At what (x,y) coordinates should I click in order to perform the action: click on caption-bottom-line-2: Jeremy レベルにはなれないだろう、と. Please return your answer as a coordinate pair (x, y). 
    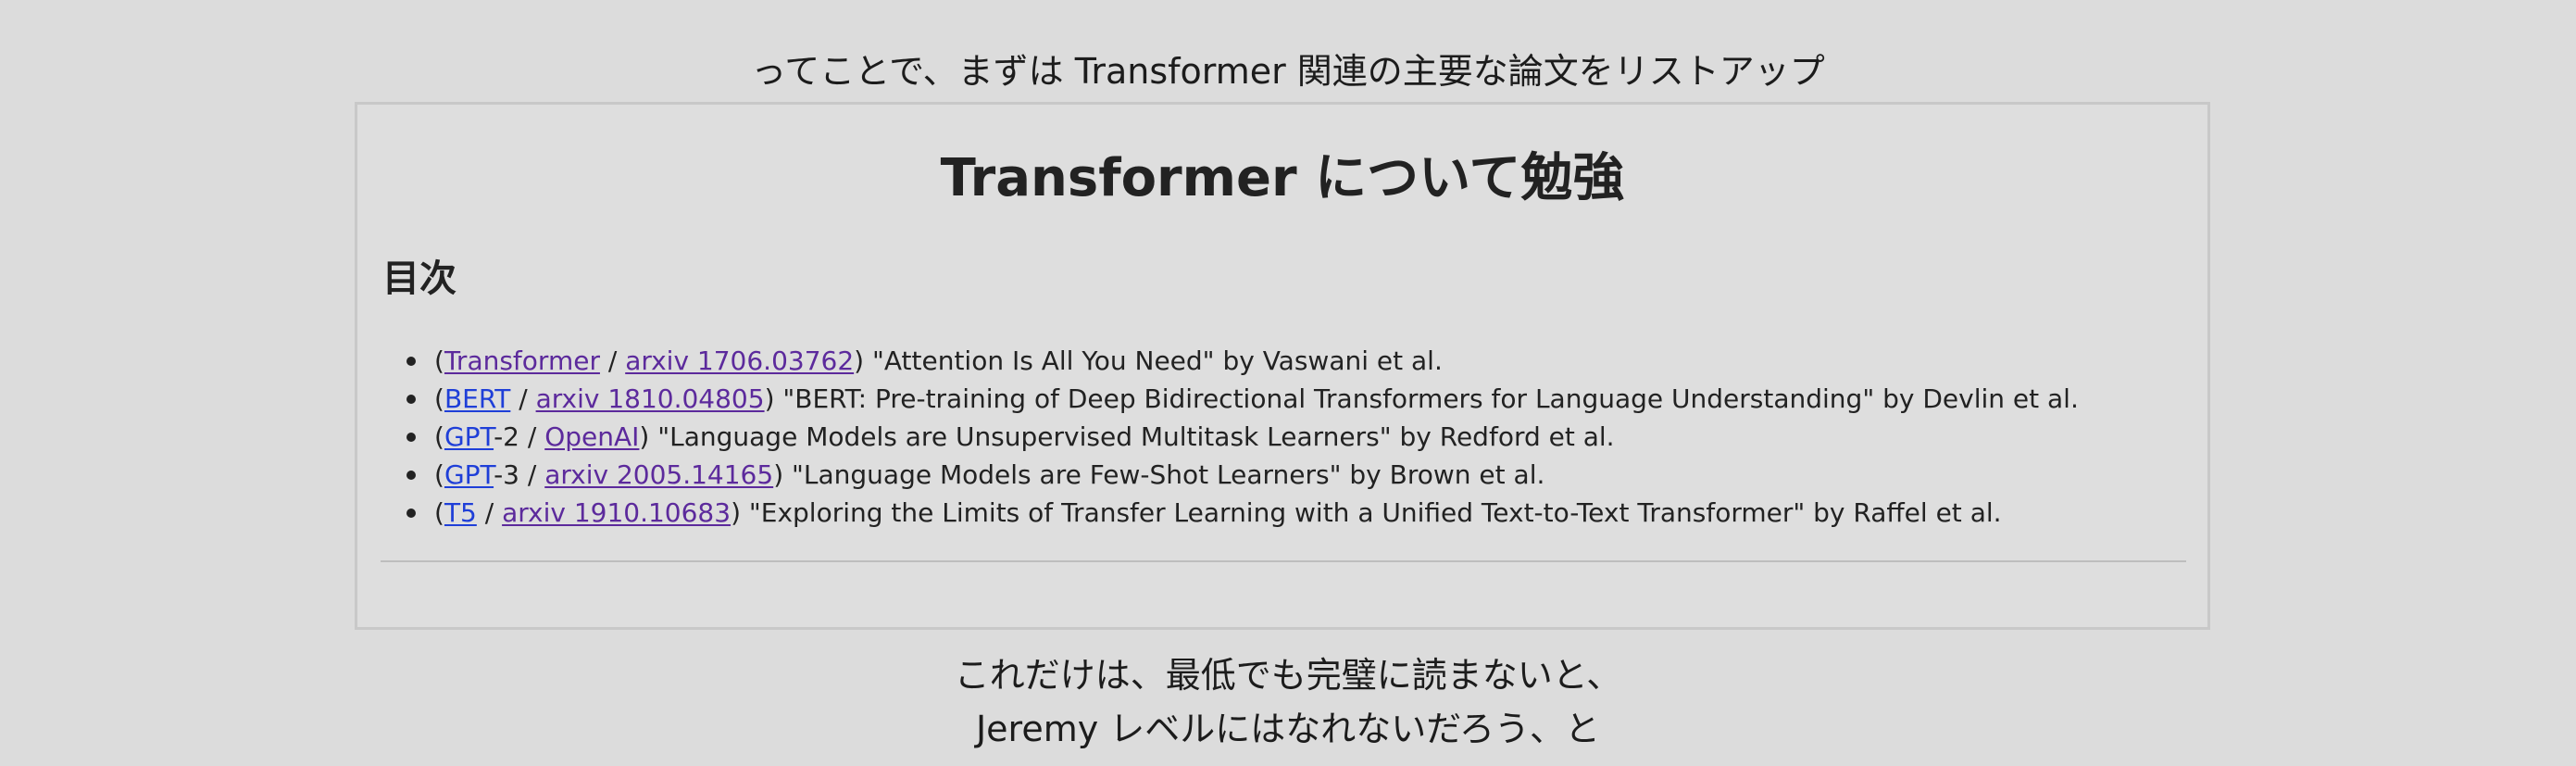
    Looking at the image, I should click on (1288, 729).